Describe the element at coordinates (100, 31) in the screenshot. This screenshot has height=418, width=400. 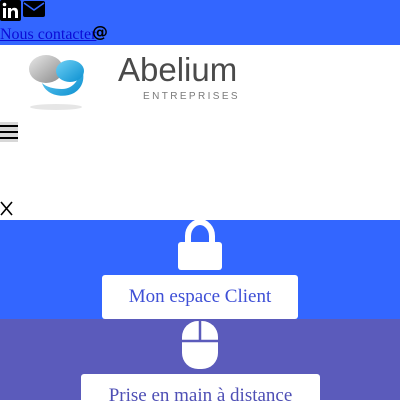
I see `at-icon: @` at that location.